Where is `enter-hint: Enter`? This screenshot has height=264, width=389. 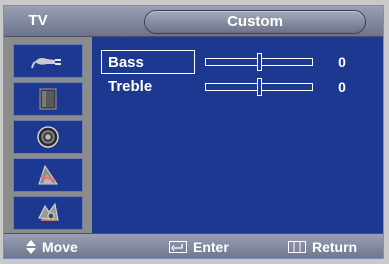
enter-hint: Enter is located at coordinates (199, 246).